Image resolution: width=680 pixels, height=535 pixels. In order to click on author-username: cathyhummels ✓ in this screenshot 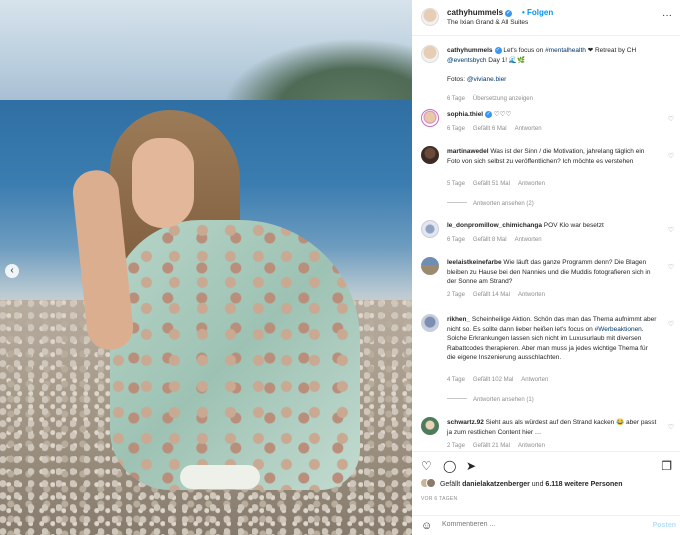, I will do `click(480, 12)`.